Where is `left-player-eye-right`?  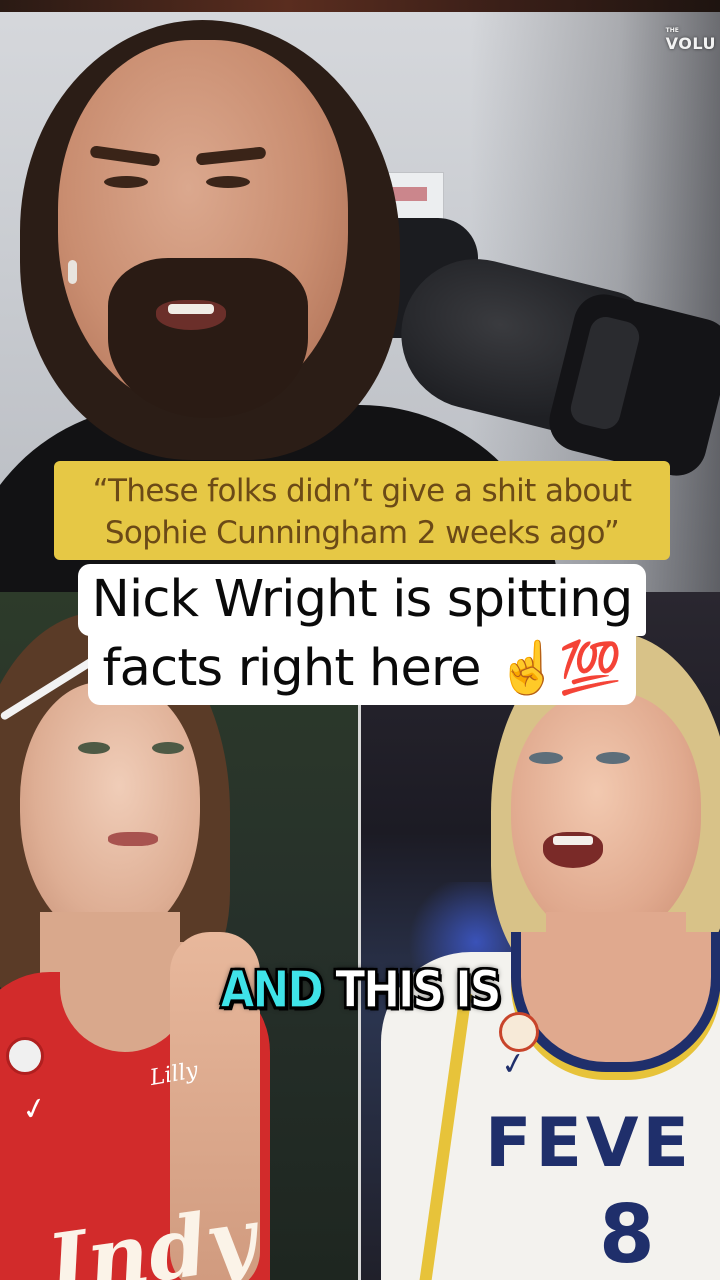
left-player-eye-right is located at coordinates (168, 748).